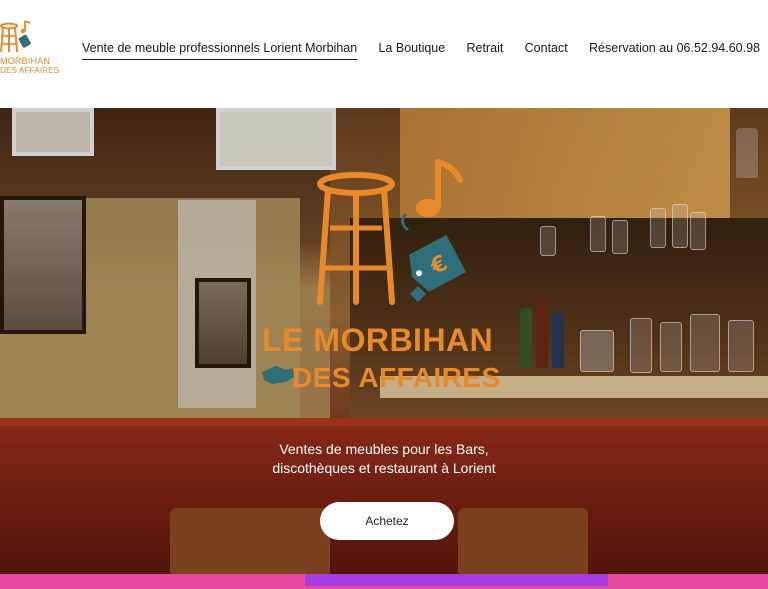 The width and height of the screenshot is (768, 589). Describe the element at coordinates (378, 340) in the screenshot. I see `hero-brand-line-1: LE MORBIHAN` at that location.